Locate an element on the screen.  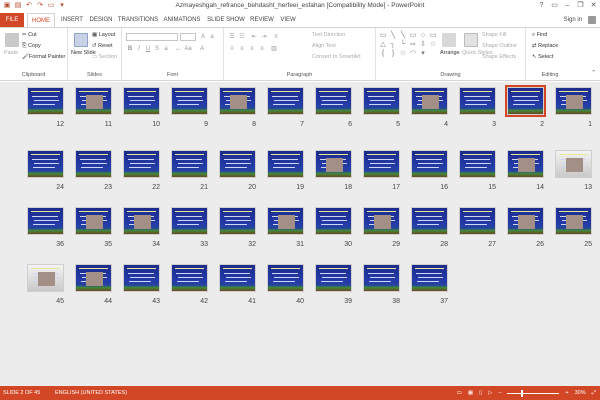
close-icon: ✕ is located at coordinates (593, 6).